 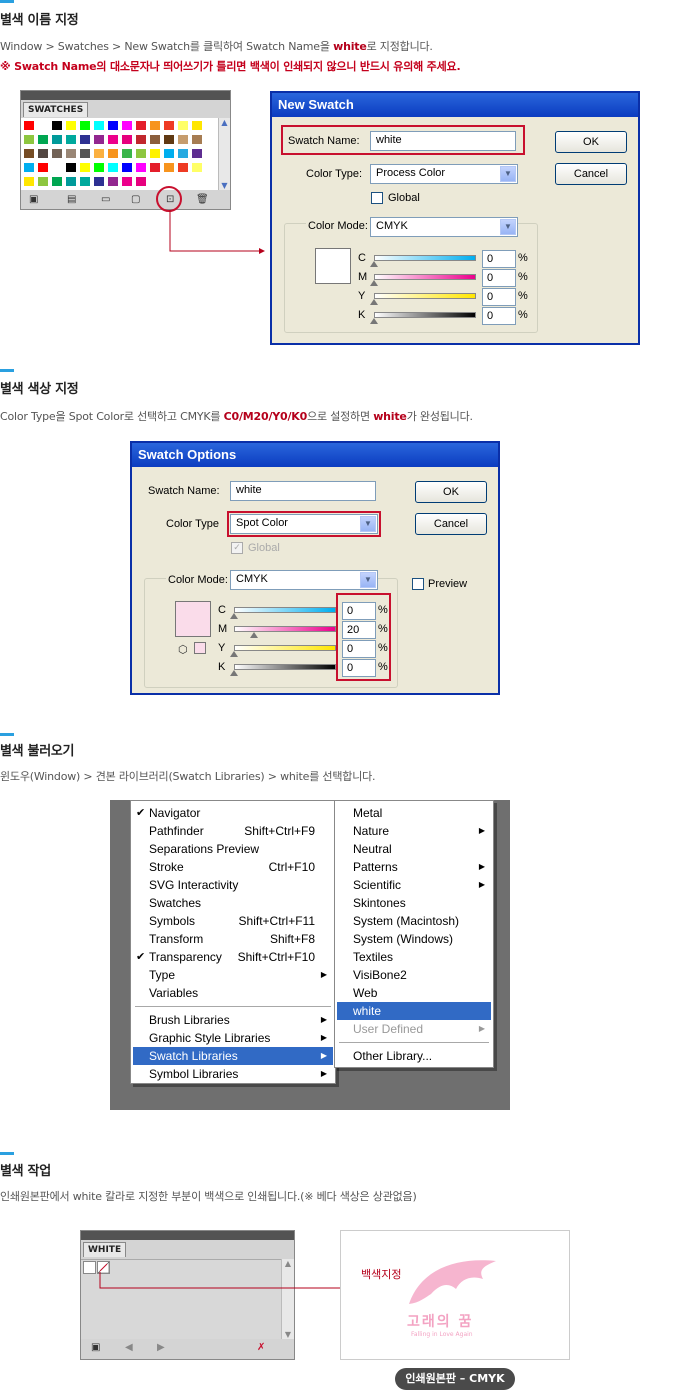 What do you see at coordinates (261, 1347) in the screenshot?
I see `delete-icon: ✗` at bounding box center [261, 1347].